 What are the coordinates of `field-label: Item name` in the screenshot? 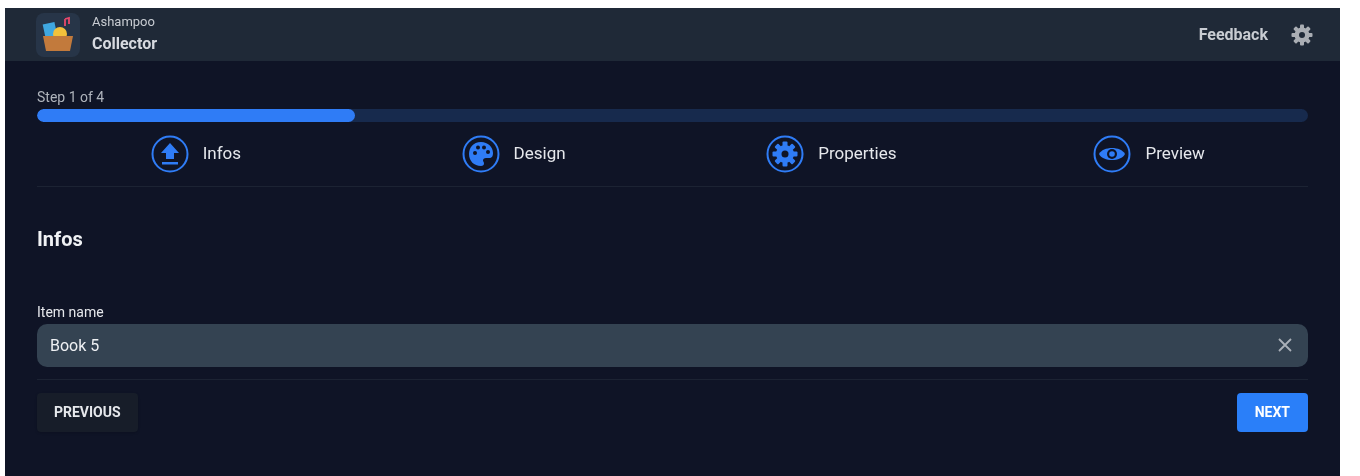 It's located at (71, 312).